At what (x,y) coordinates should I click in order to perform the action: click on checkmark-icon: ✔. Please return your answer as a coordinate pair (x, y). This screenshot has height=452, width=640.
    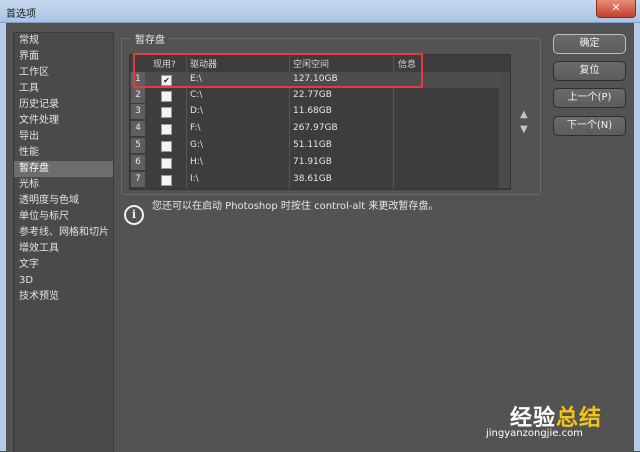
    Looking at the image, I should click on (166, 80).